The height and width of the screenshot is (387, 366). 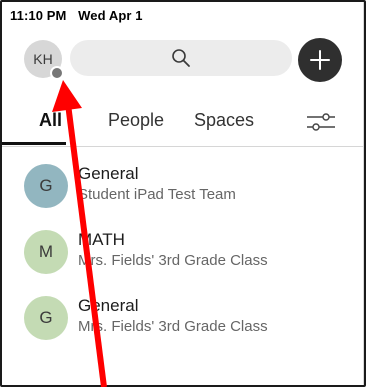 I want to click on space-avatar: M, so click(x=46, y=252).